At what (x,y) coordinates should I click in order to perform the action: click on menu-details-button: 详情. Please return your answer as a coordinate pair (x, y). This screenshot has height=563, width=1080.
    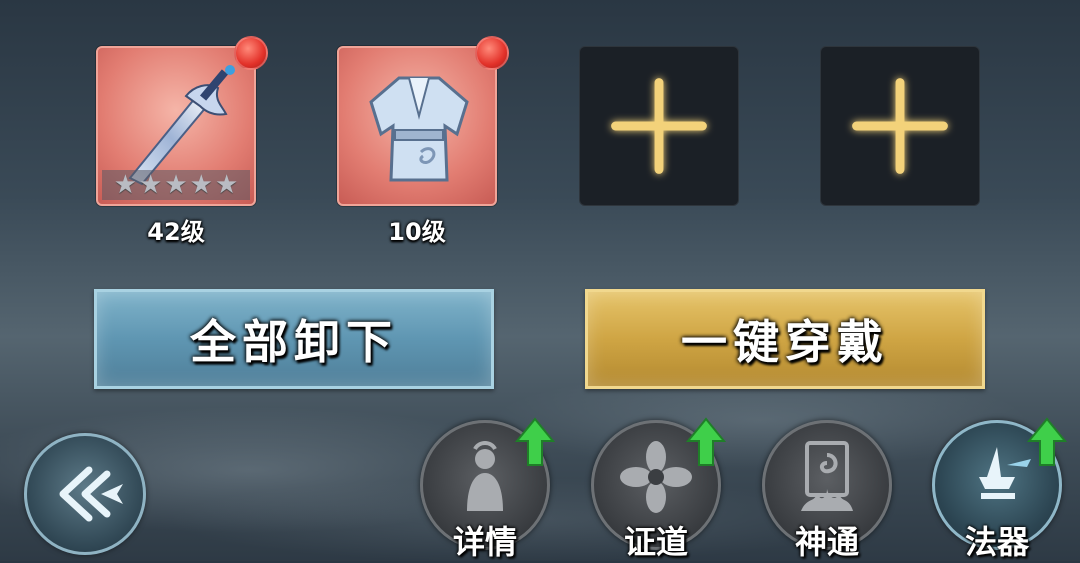
    Looking at the image, I should click on (487, 489).